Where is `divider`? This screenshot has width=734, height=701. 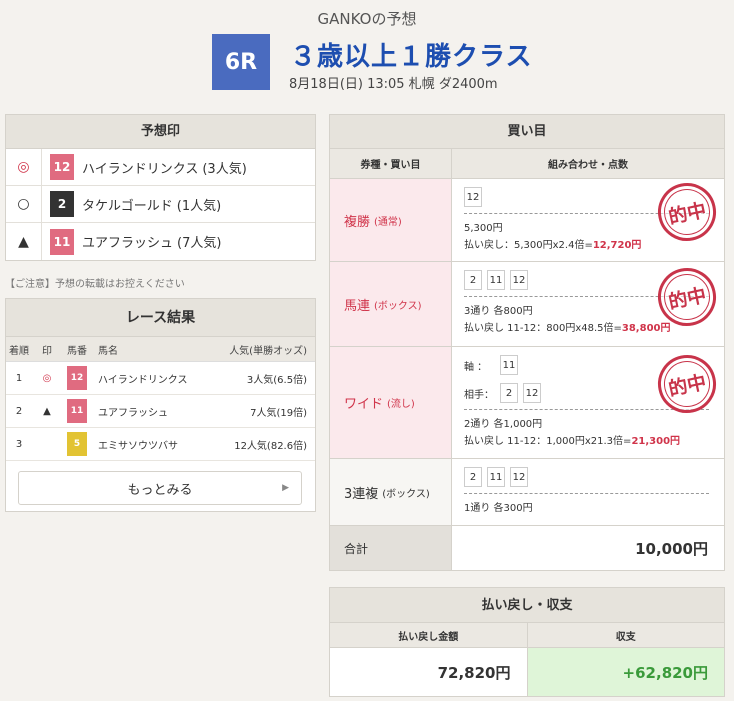
divider is located at coordinates (586, 493).